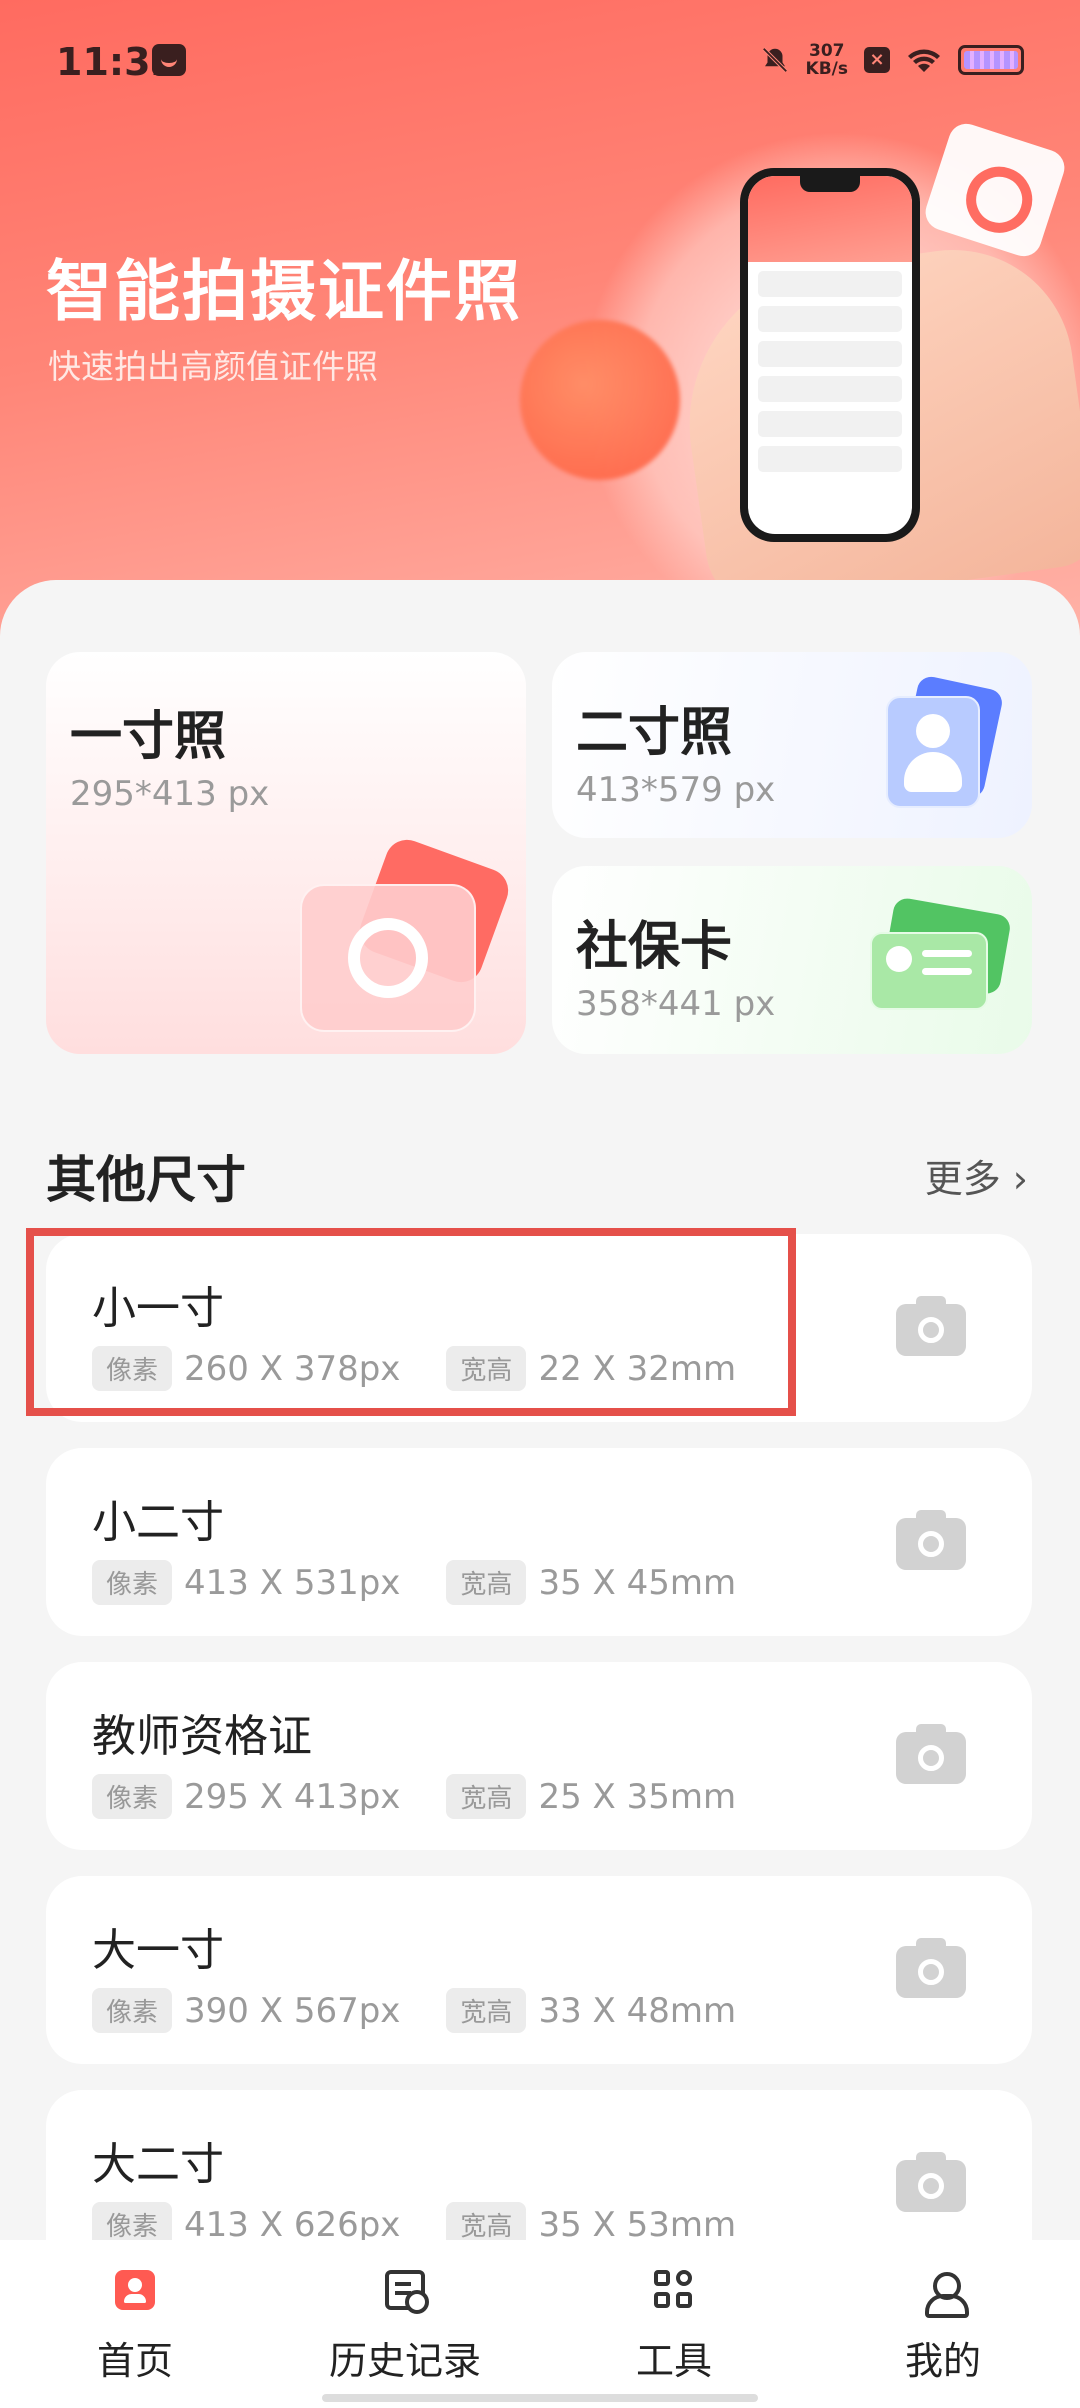 This screenshot has height=2408, width=1080. What do you see at coordinates (404, 2361) in the screenshot?
I see `tab-label: 历史记录` at bounding box center [404, 2361].